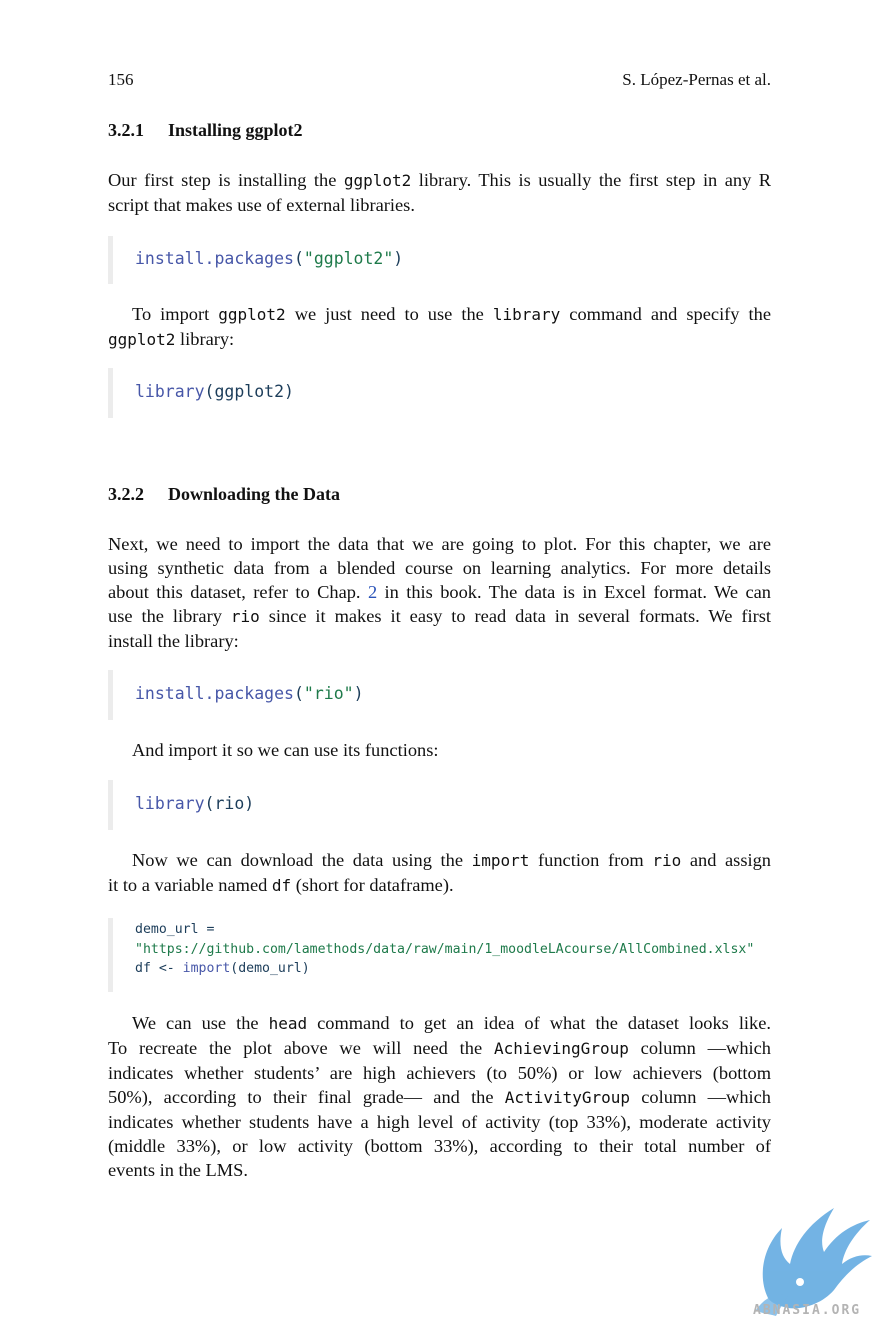 The width and height of the screenshot is (879, 1333). I want to click on chapter-link: 2, so click(372, 592).